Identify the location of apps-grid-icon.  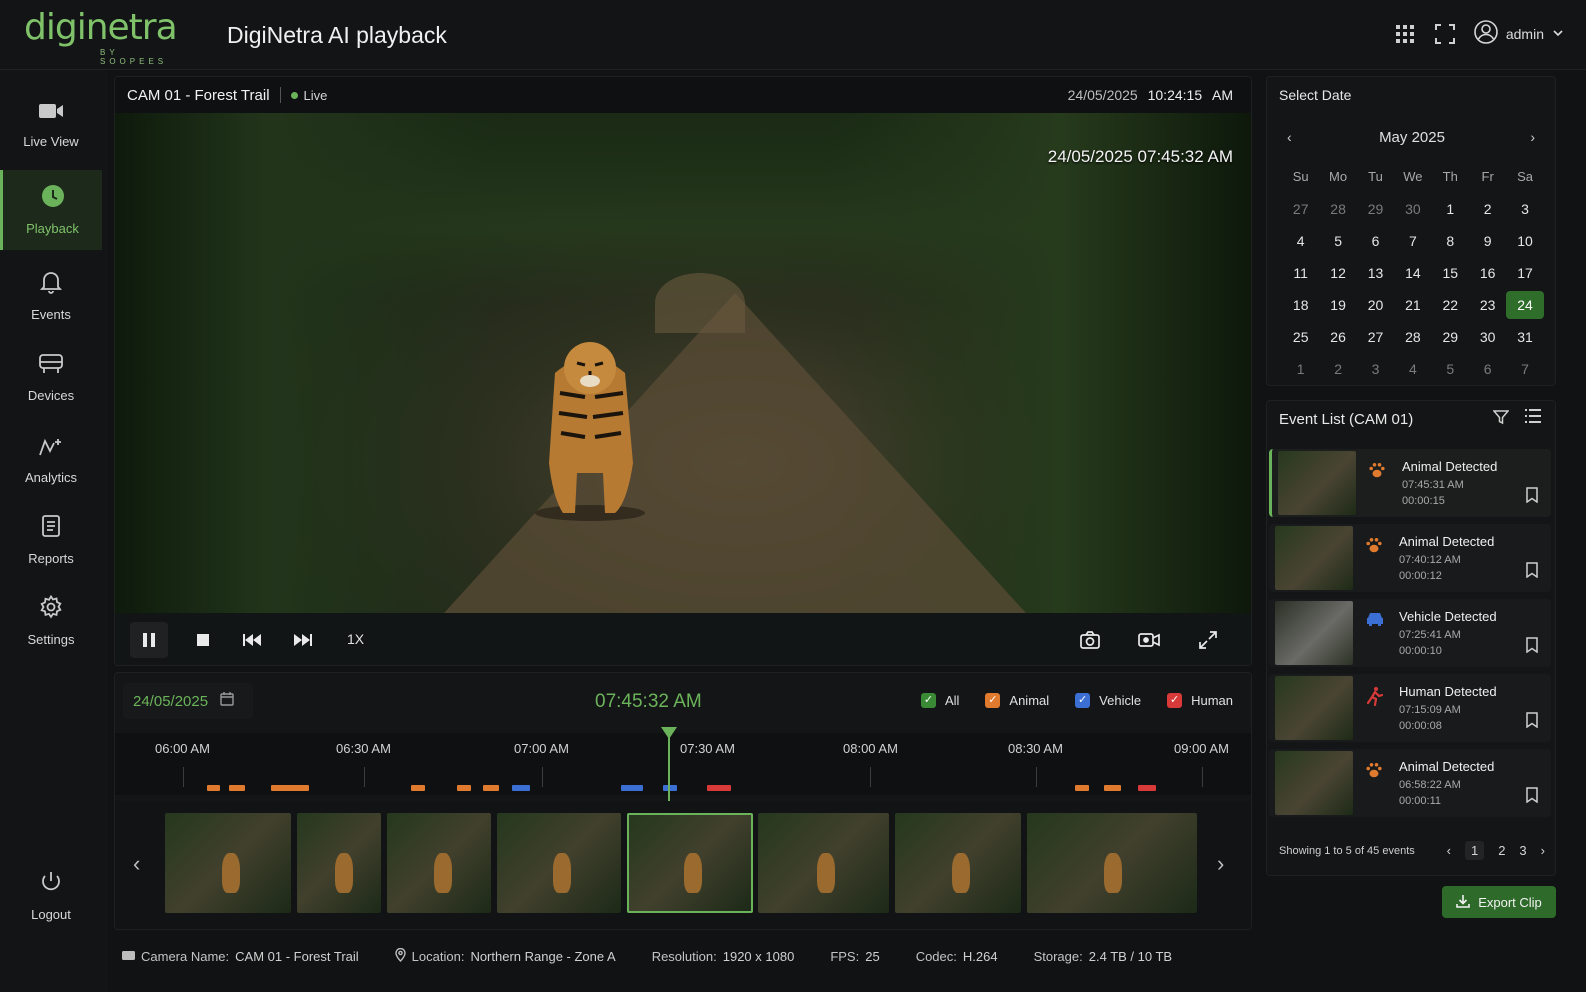
(1405, 34).